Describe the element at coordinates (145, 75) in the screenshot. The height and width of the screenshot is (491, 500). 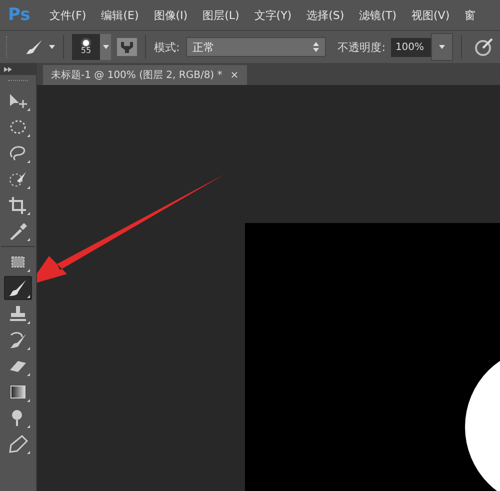
I see `document-tab: 未标题-1 @ 100% (图层 2, RGB/8) * ×` at that location.